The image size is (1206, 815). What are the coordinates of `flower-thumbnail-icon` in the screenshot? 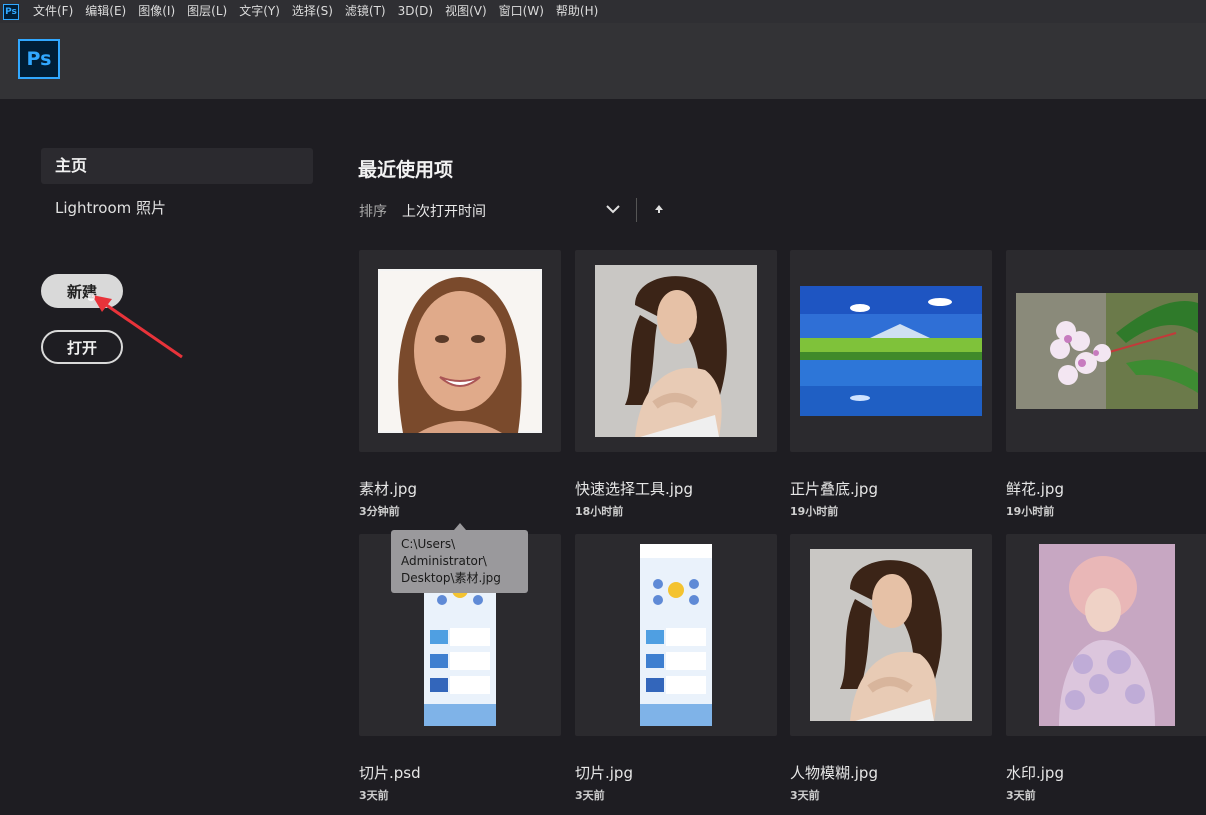 It's located at (1107, 351).